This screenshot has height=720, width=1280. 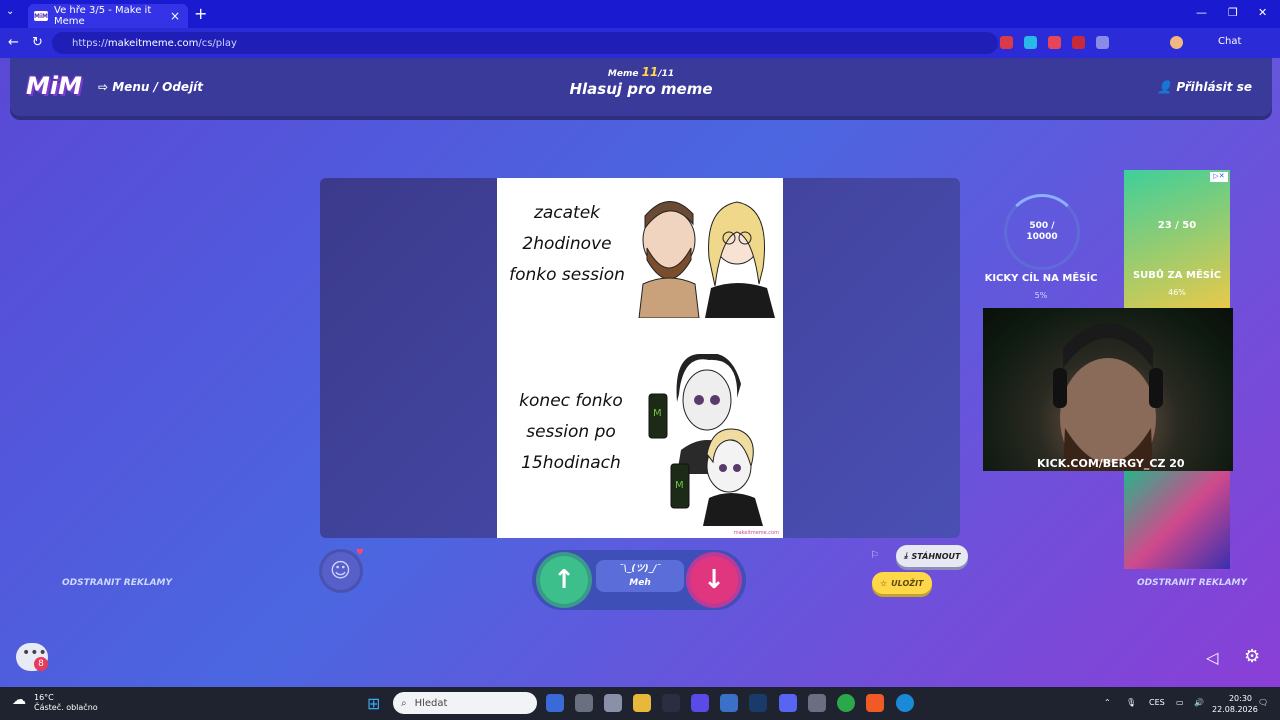 What do you see at coordinates (1111, 463) in the screenshot?
I see `webcam-caption: KICK.COM/BERGY_CZ 20` at bounding box center [1111, 463].